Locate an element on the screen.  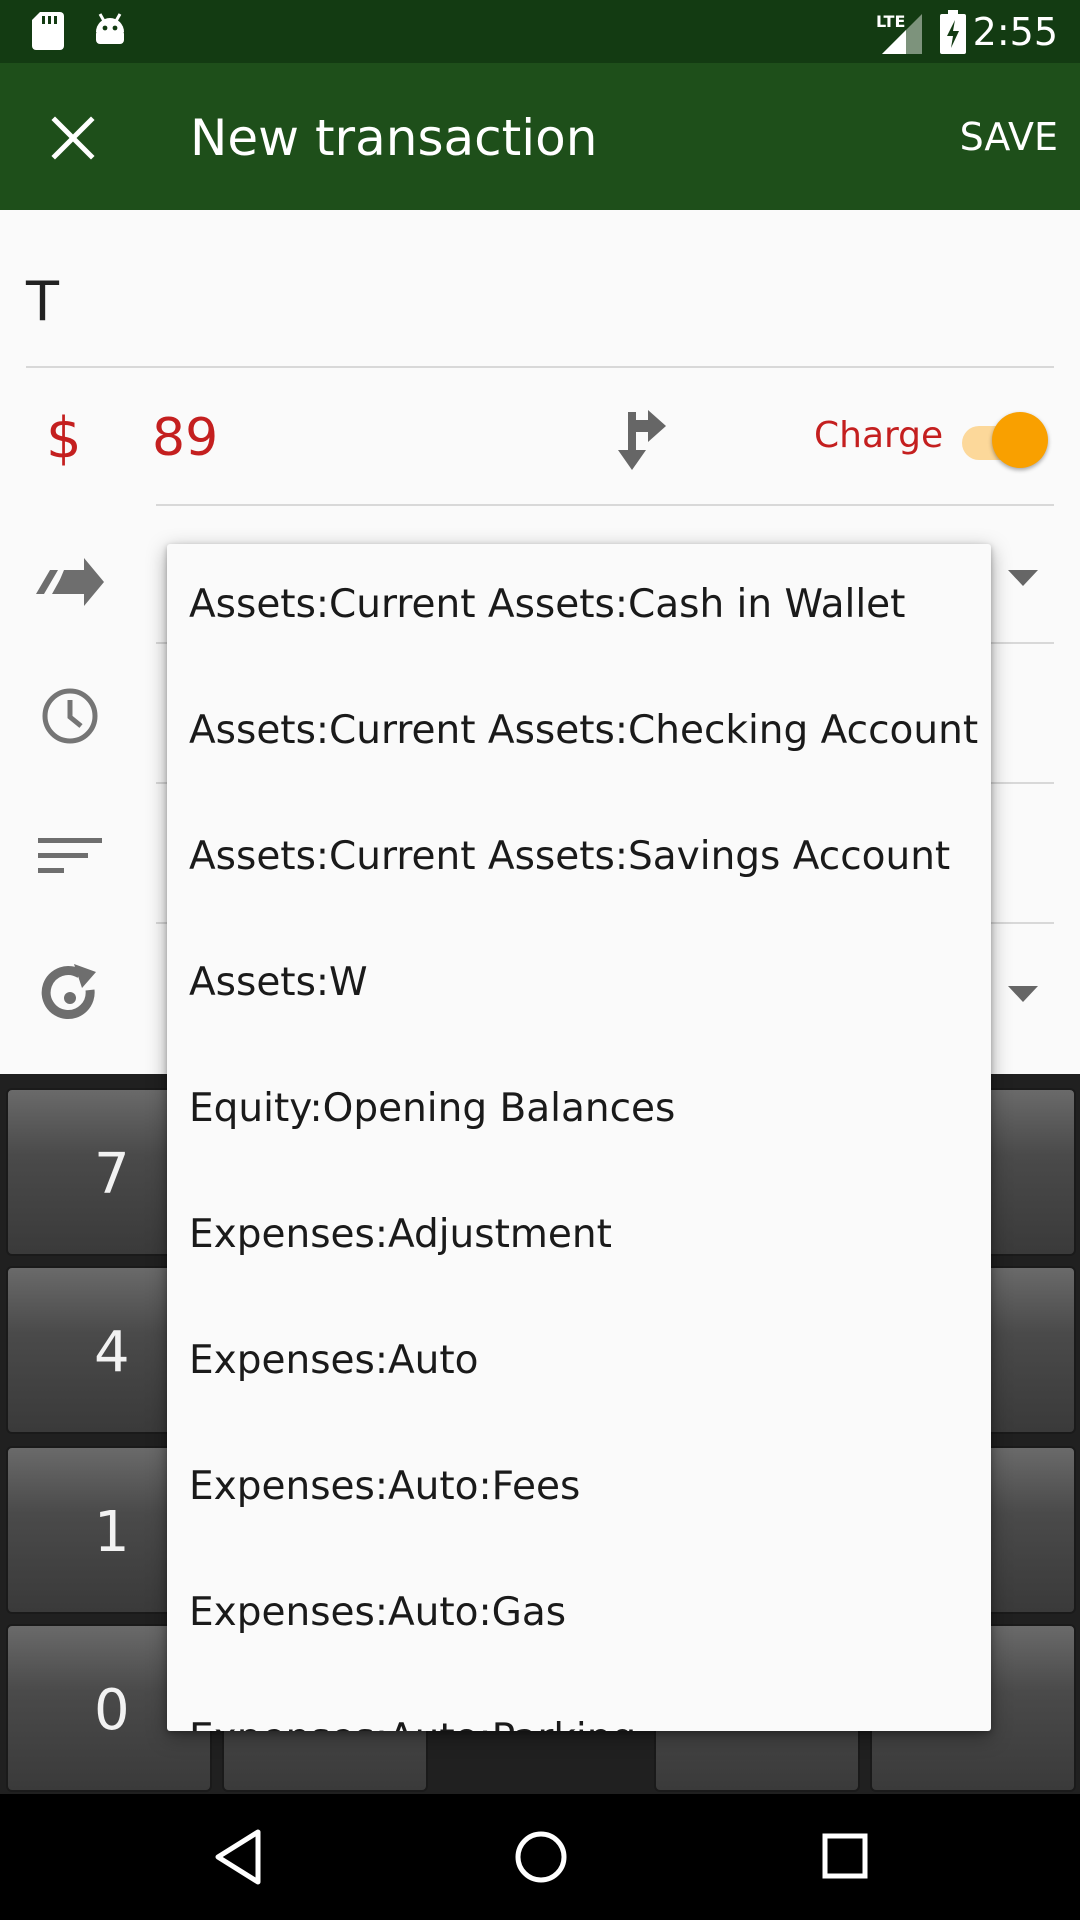
dropdown-item: Expenses:Auto:Fees is located at coordinates (579, 1489).